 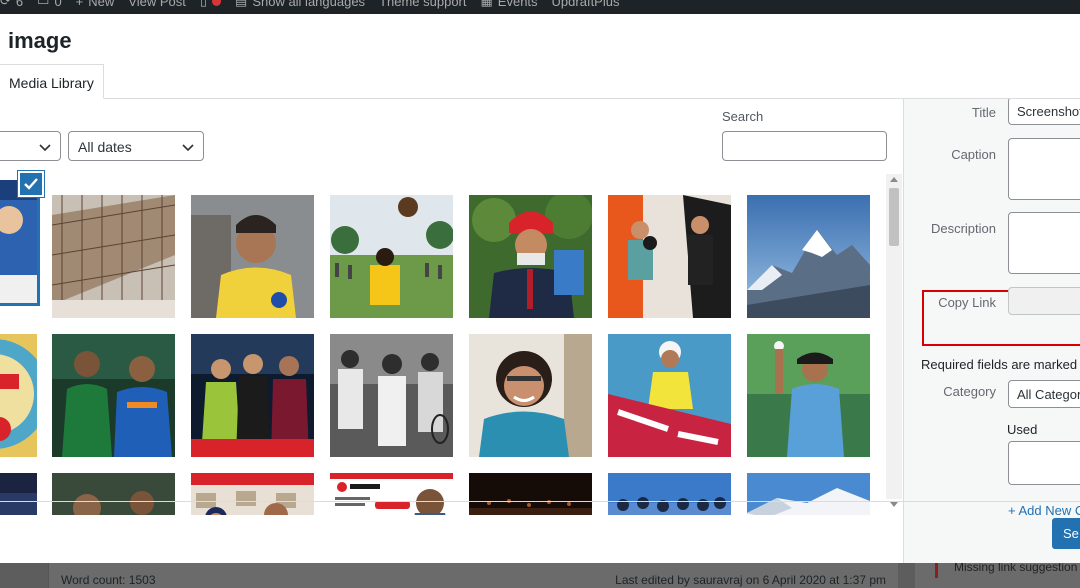 What do you see at coordinates (1066, 533) in the screenshot?
I see `set-image-button: Se` at bounding box center [1066, 533].